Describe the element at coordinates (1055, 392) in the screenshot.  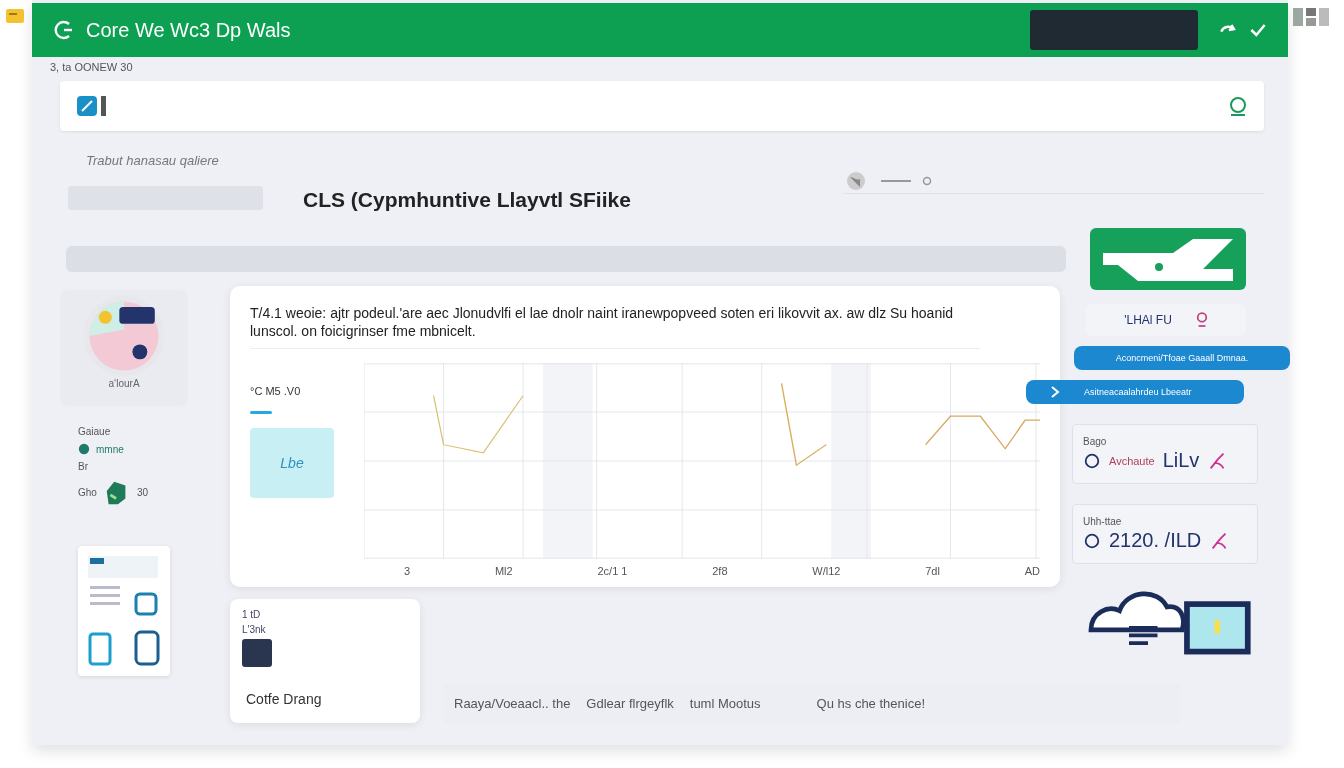
I see `chevron-icon` at that location.